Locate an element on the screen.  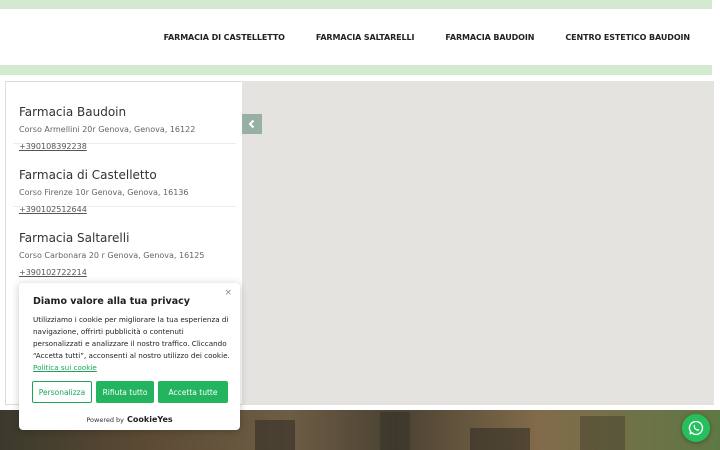
toggle-list-button is located at coordinates (252, 124).